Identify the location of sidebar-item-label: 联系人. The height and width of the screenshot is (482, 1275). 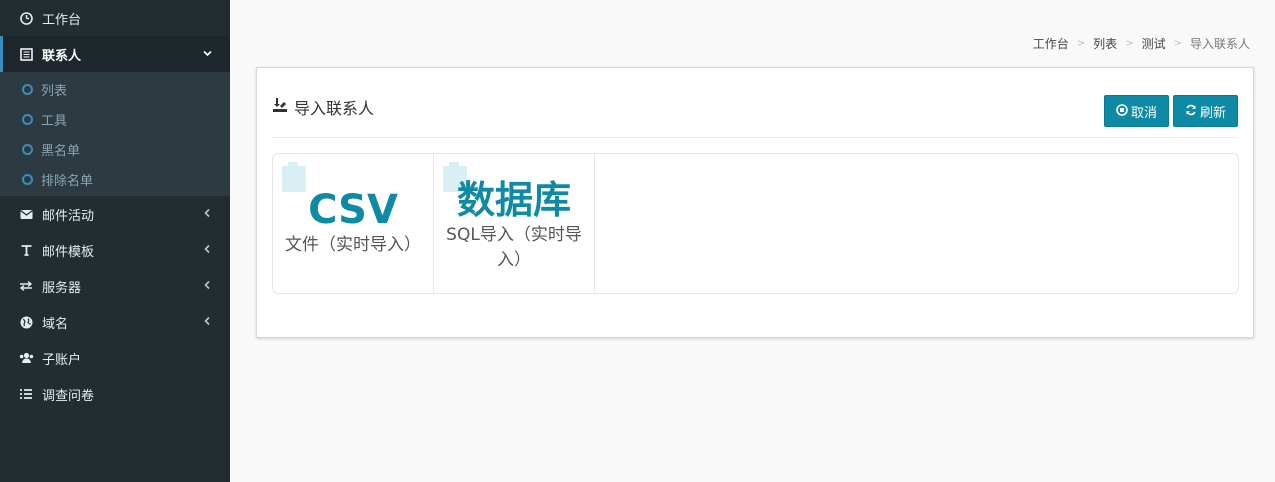
(62, 56).